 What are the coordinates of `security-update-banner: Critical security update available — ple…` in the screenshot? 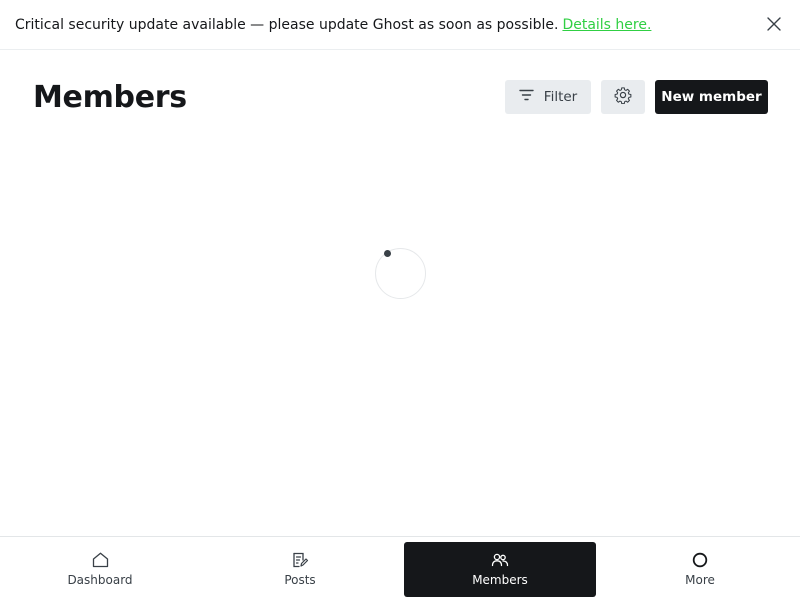 It's located at (400, 25).